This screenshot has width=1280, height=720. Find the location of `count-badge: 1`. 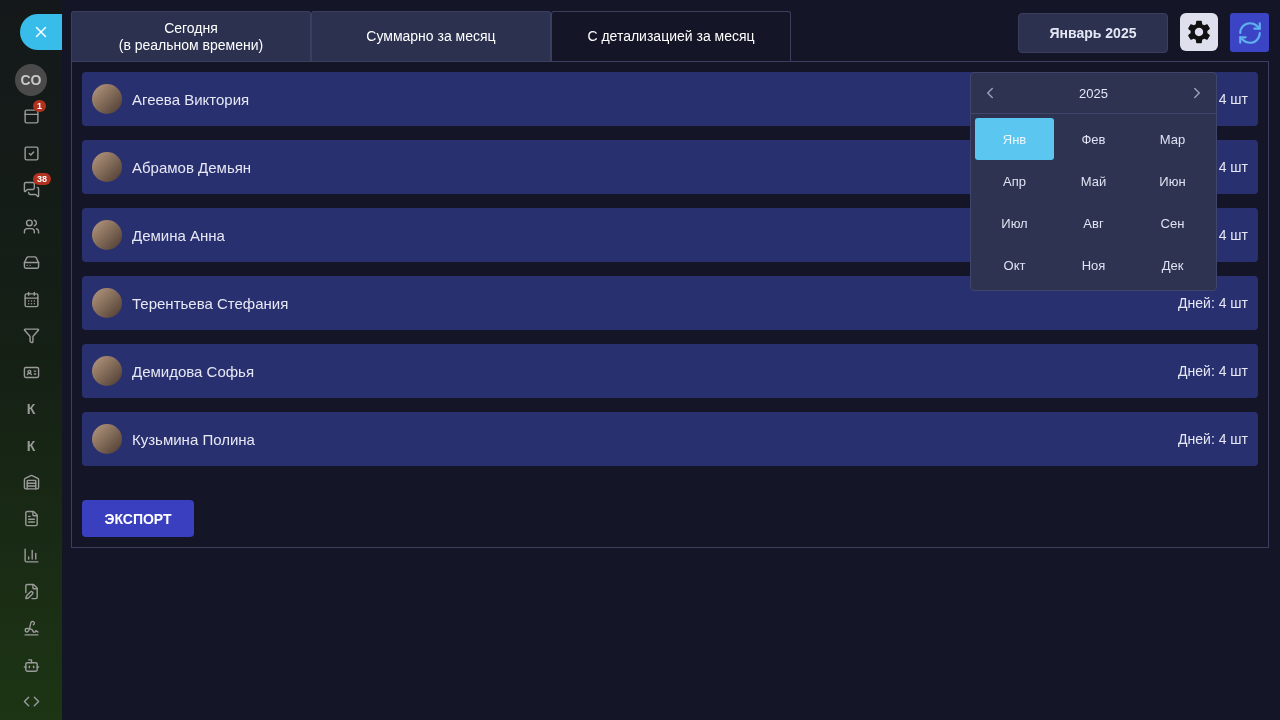

count-badge: 1 is located at coordinates (39, 106).